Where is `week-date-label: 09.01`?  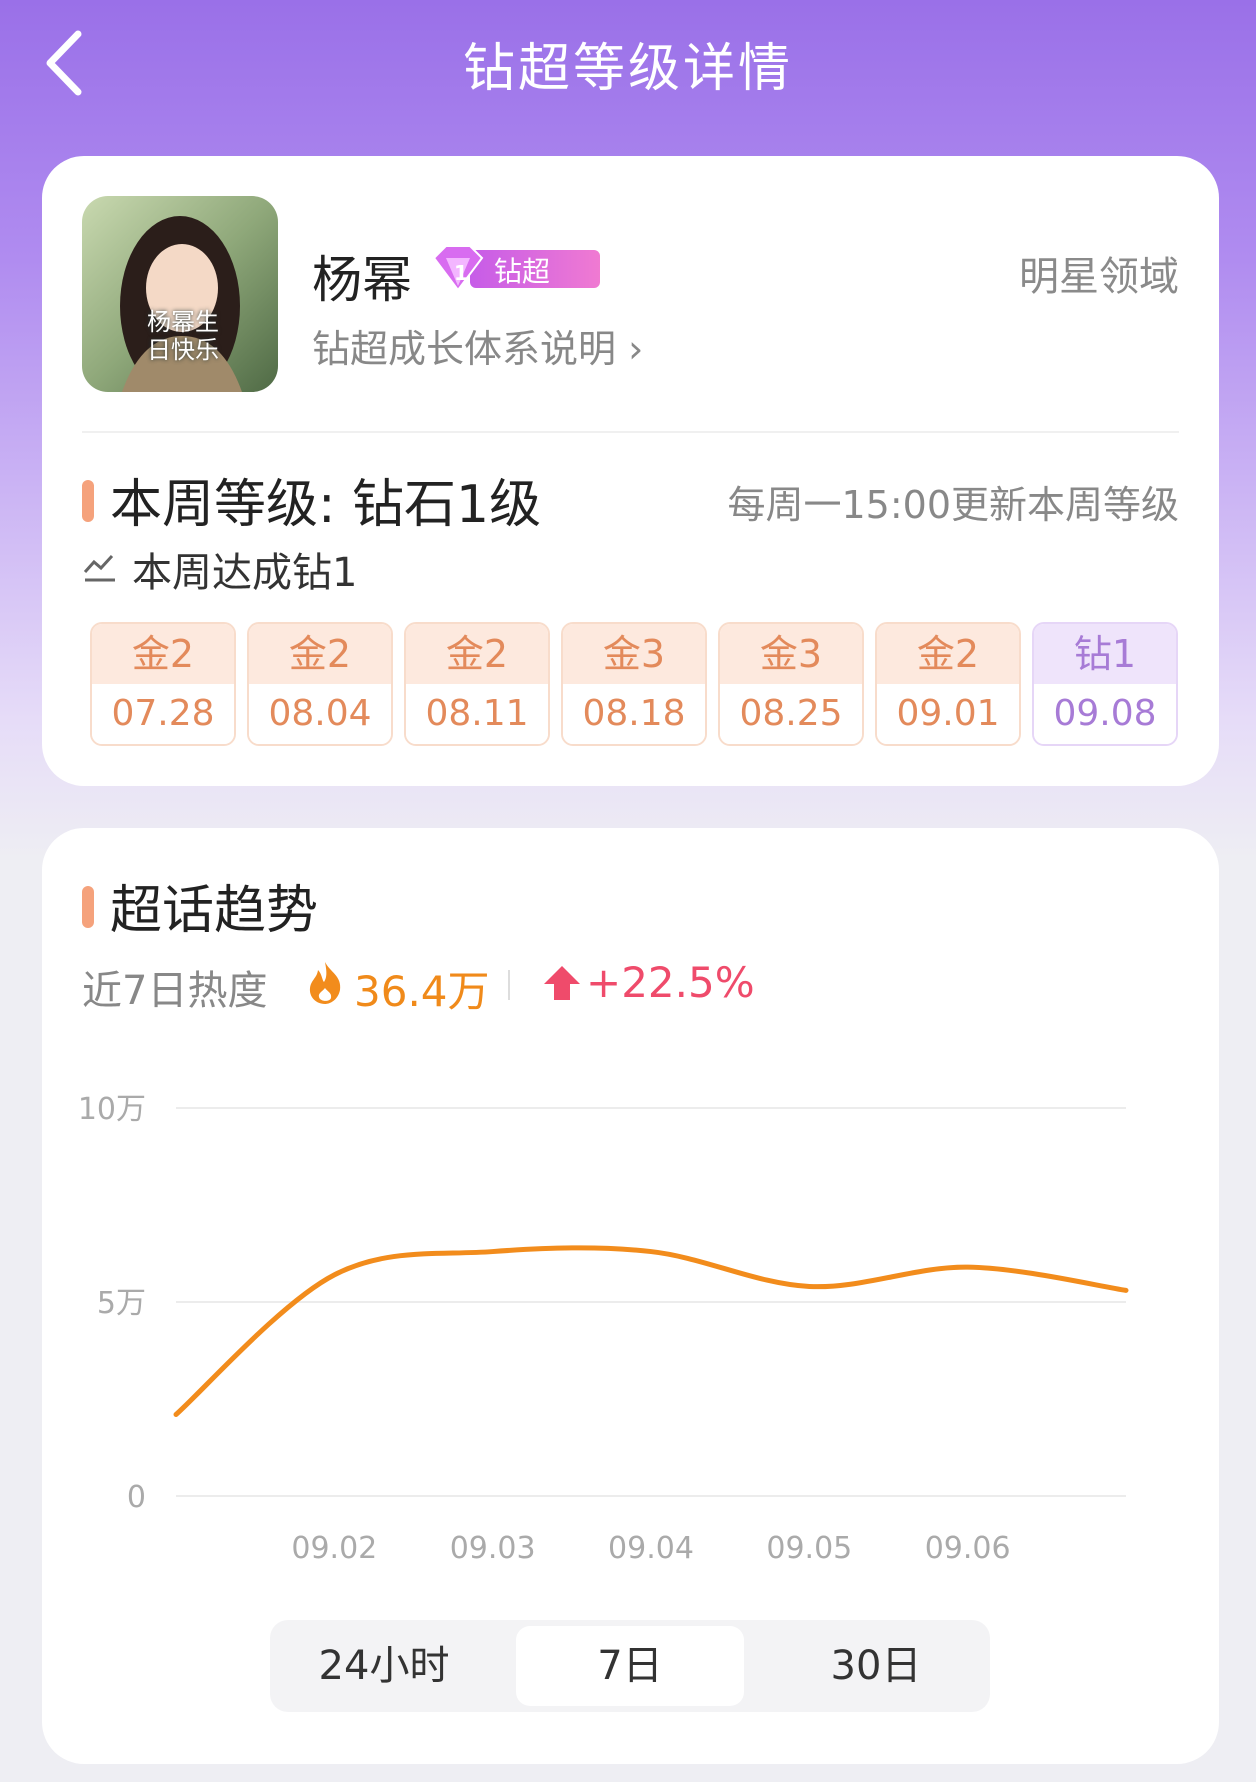 week-date-label: 09.01 is located at coordinates (948, 714).